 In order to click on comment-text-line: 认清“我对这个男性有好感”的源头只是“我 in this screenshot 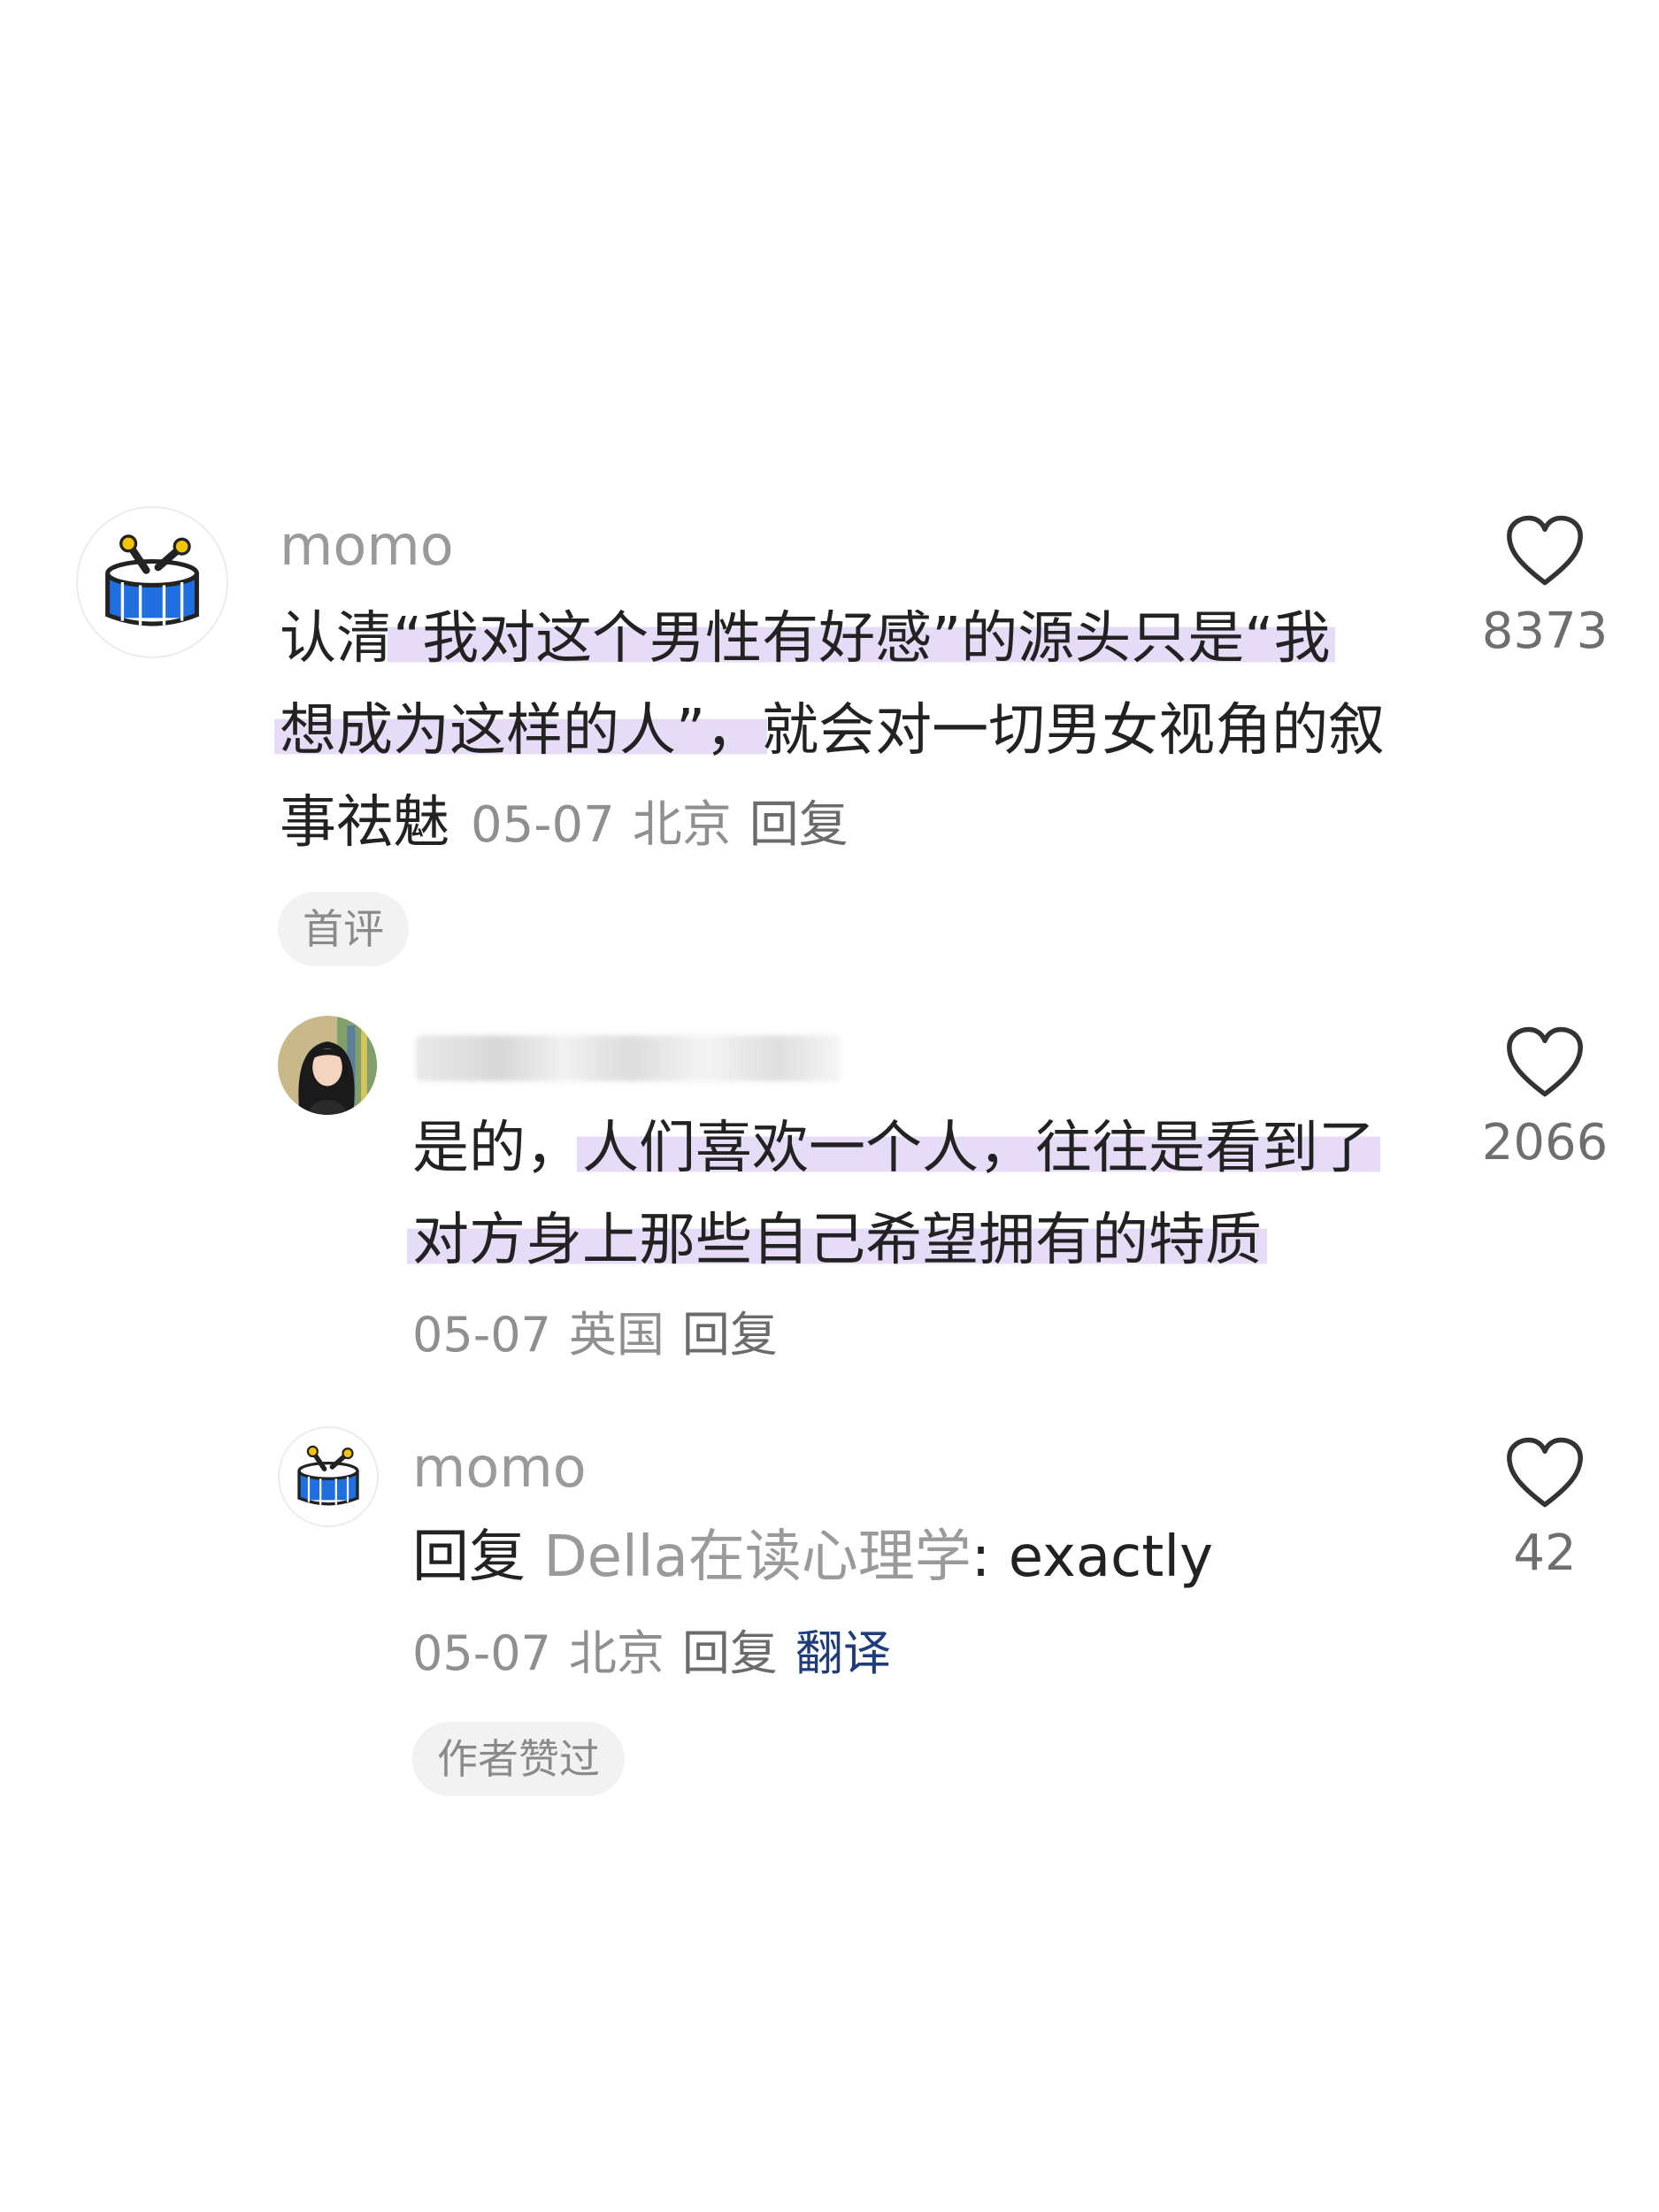, I will do `click(833, 639)`.